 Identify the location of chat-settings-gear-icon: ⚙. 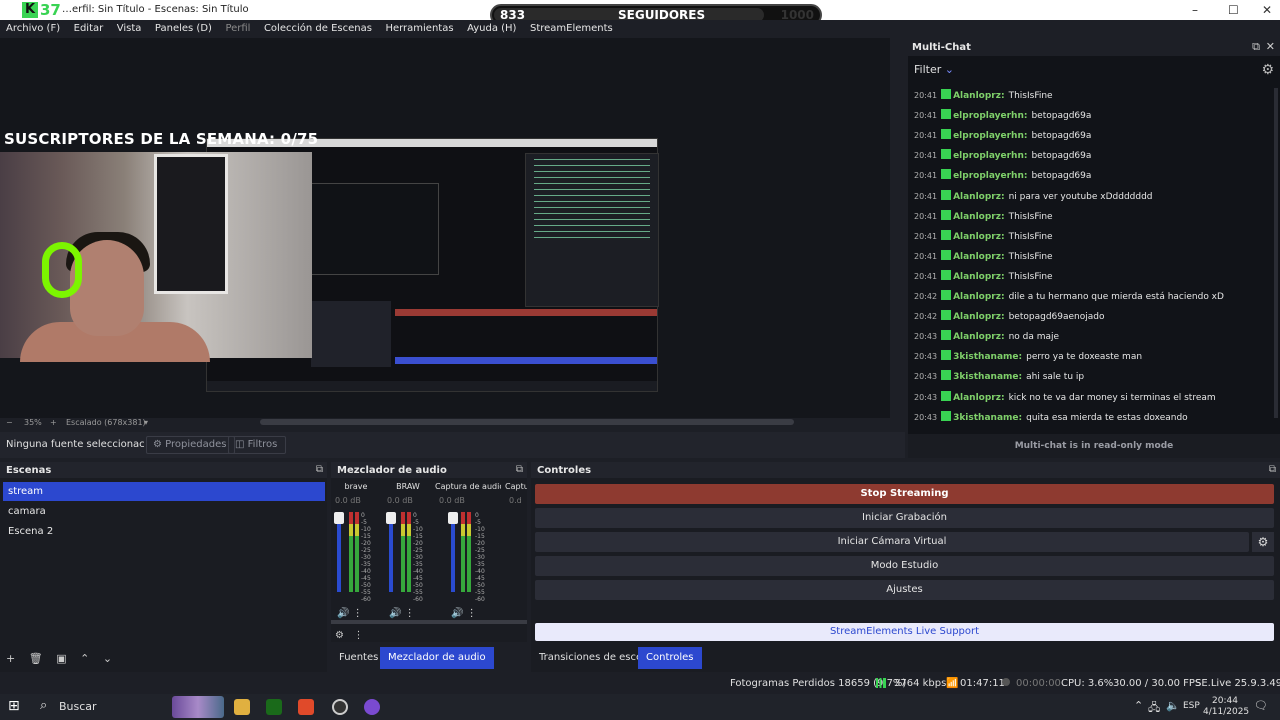
(1267, 70).